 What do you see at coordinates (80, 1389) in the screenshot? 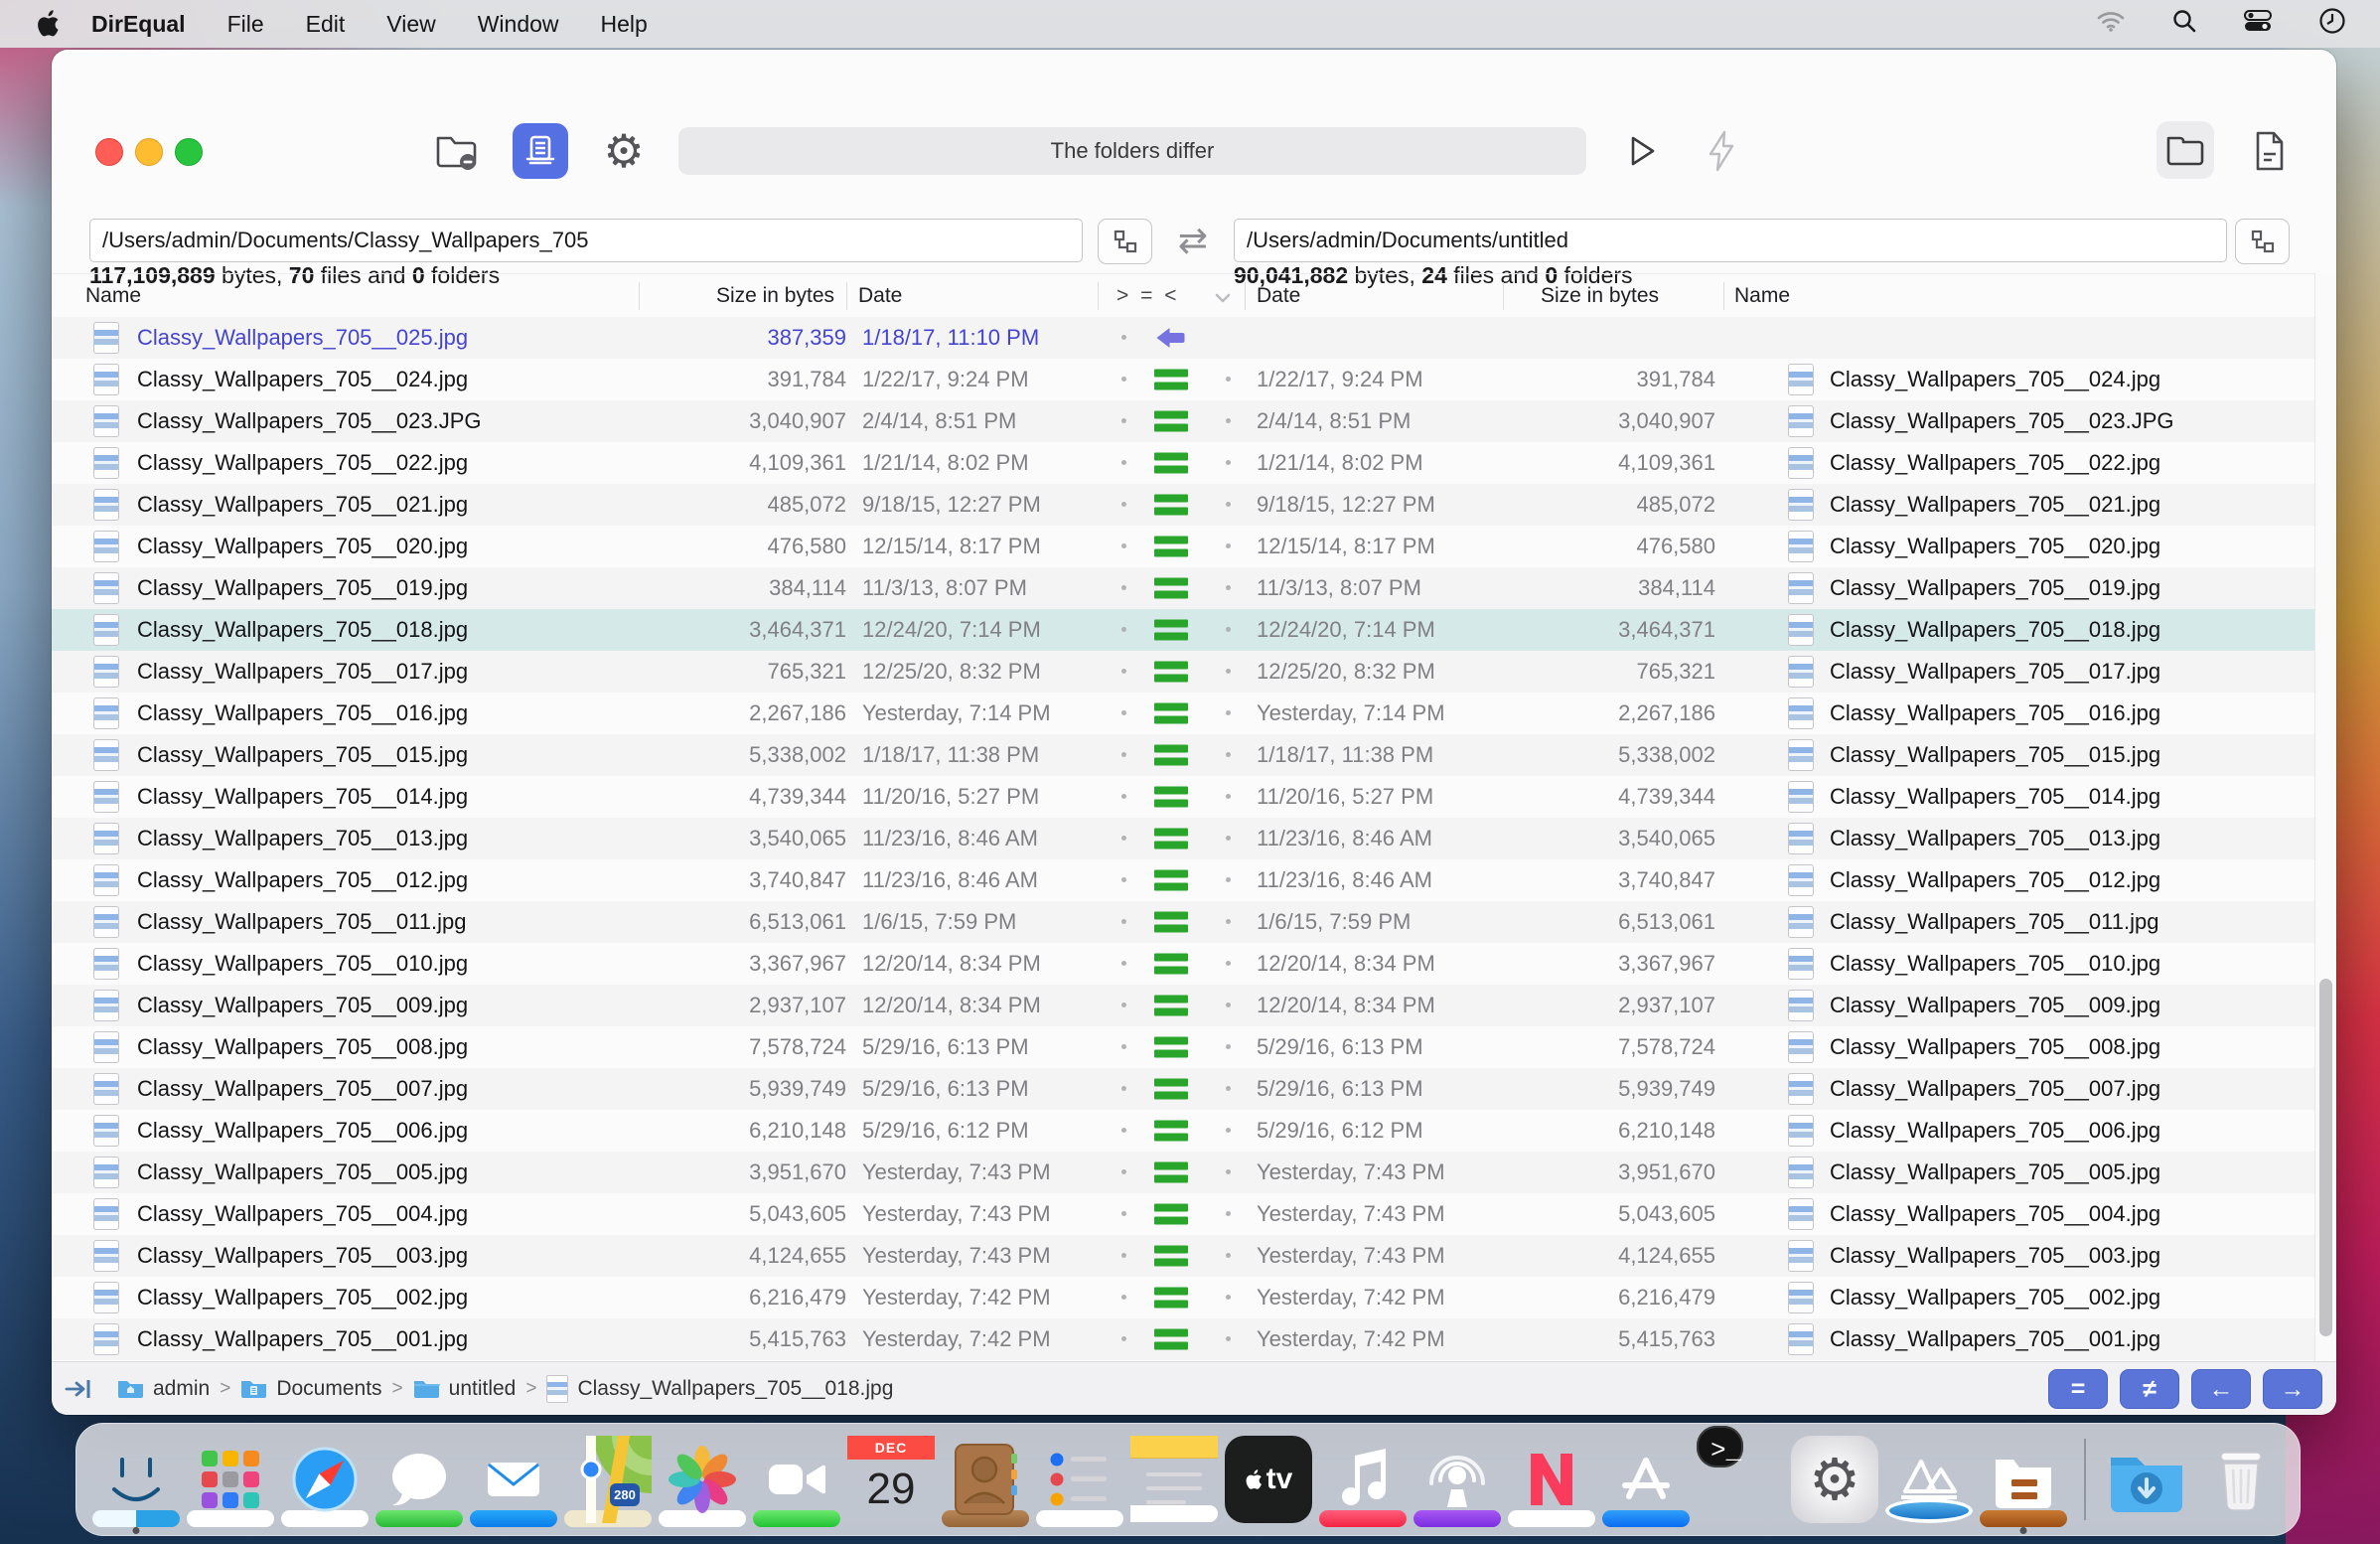
I see `reveal-path-icon` at bounding box center [80, 1389].